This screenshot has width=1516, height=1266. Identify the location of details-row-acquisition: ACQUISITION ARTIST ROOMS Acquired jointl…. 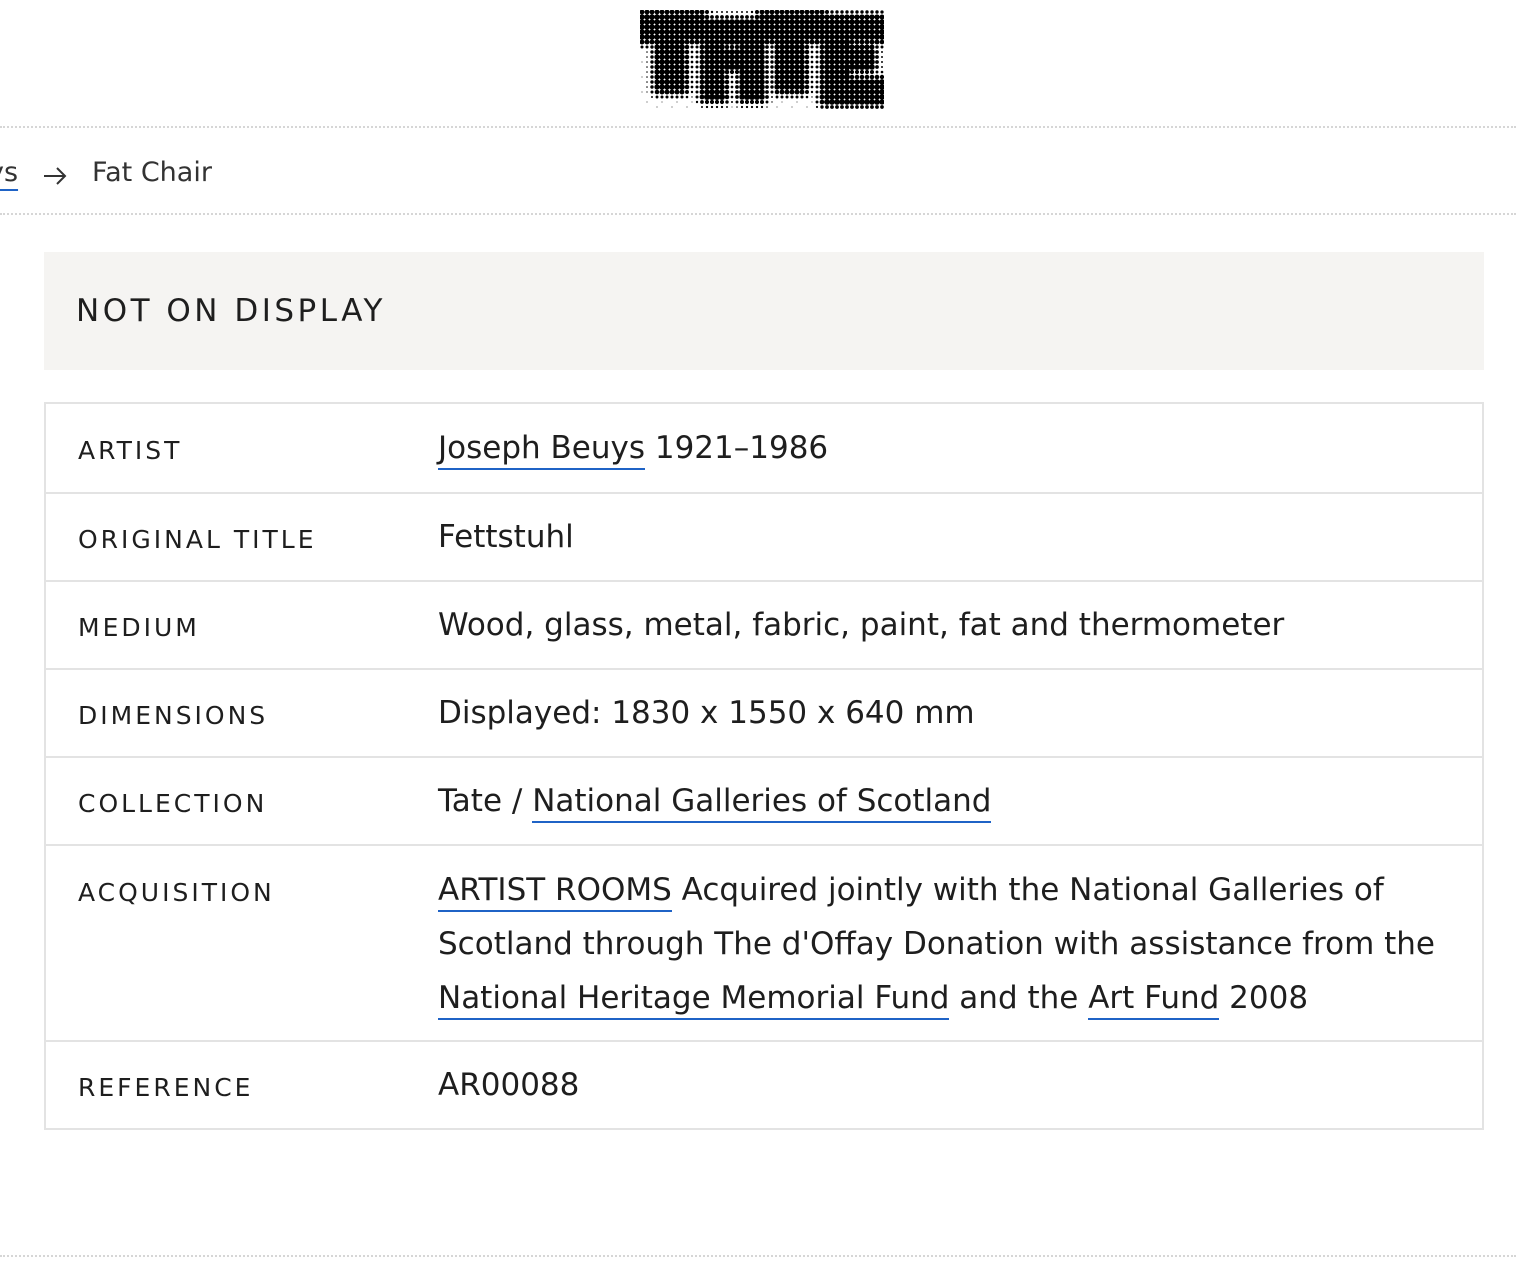
(764, 942).